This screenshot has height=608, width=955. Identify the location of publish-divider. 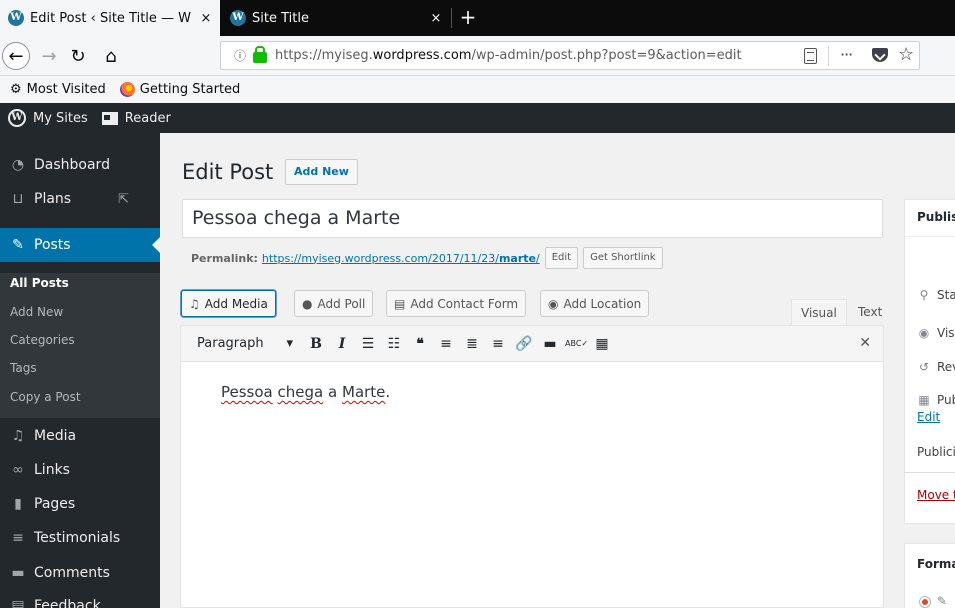
(930, 472).